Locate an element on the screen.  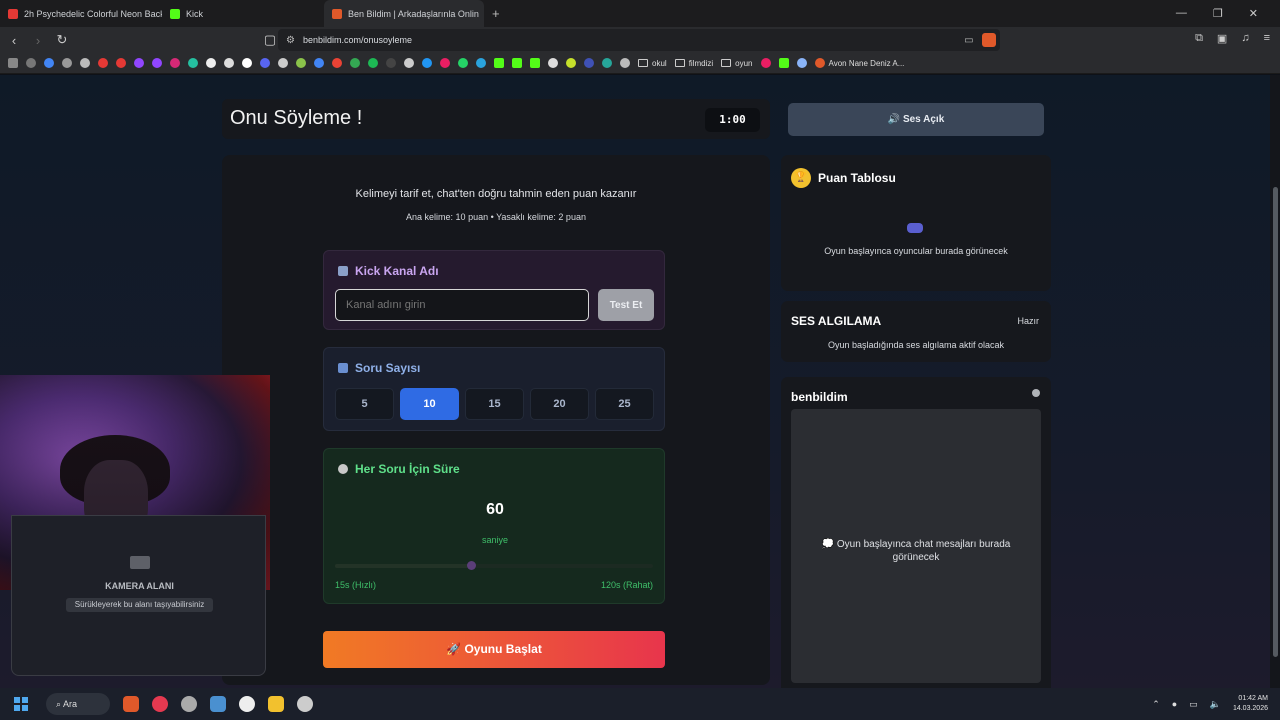
microphone-icon: ● is located at coordinates (1174, 704).